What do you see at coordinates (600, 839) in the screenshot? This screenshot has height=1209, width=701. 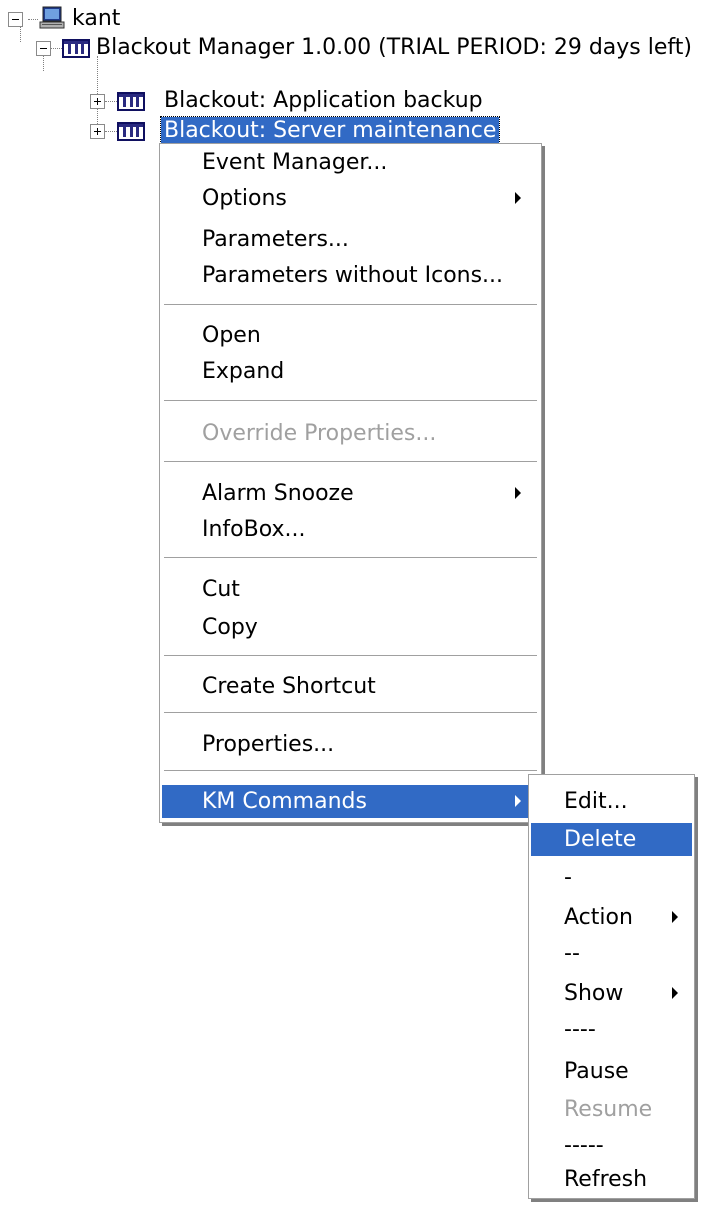 I see `menu-item-label: Delete` at bounding box center [600, 839].